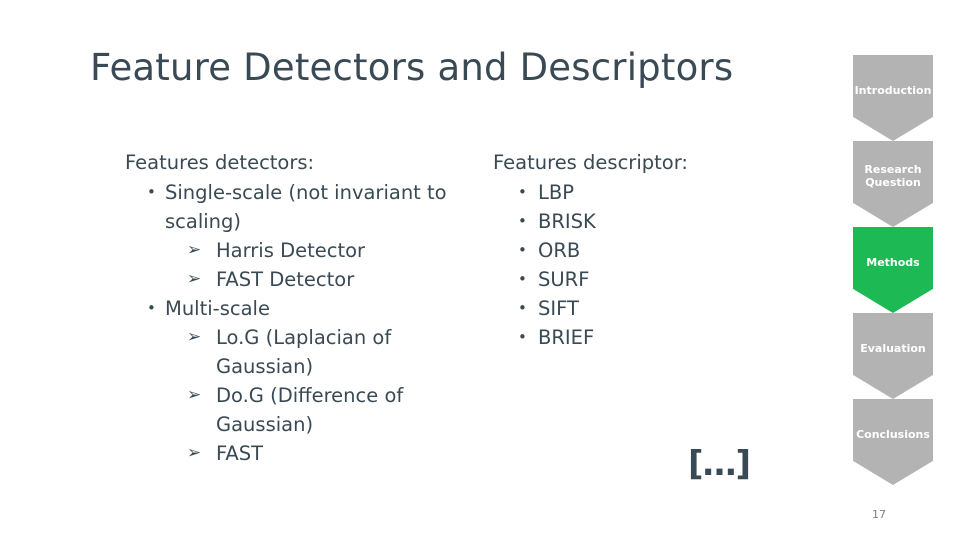  I want to click on nav-item-label: Research Question, so click(893, 176).